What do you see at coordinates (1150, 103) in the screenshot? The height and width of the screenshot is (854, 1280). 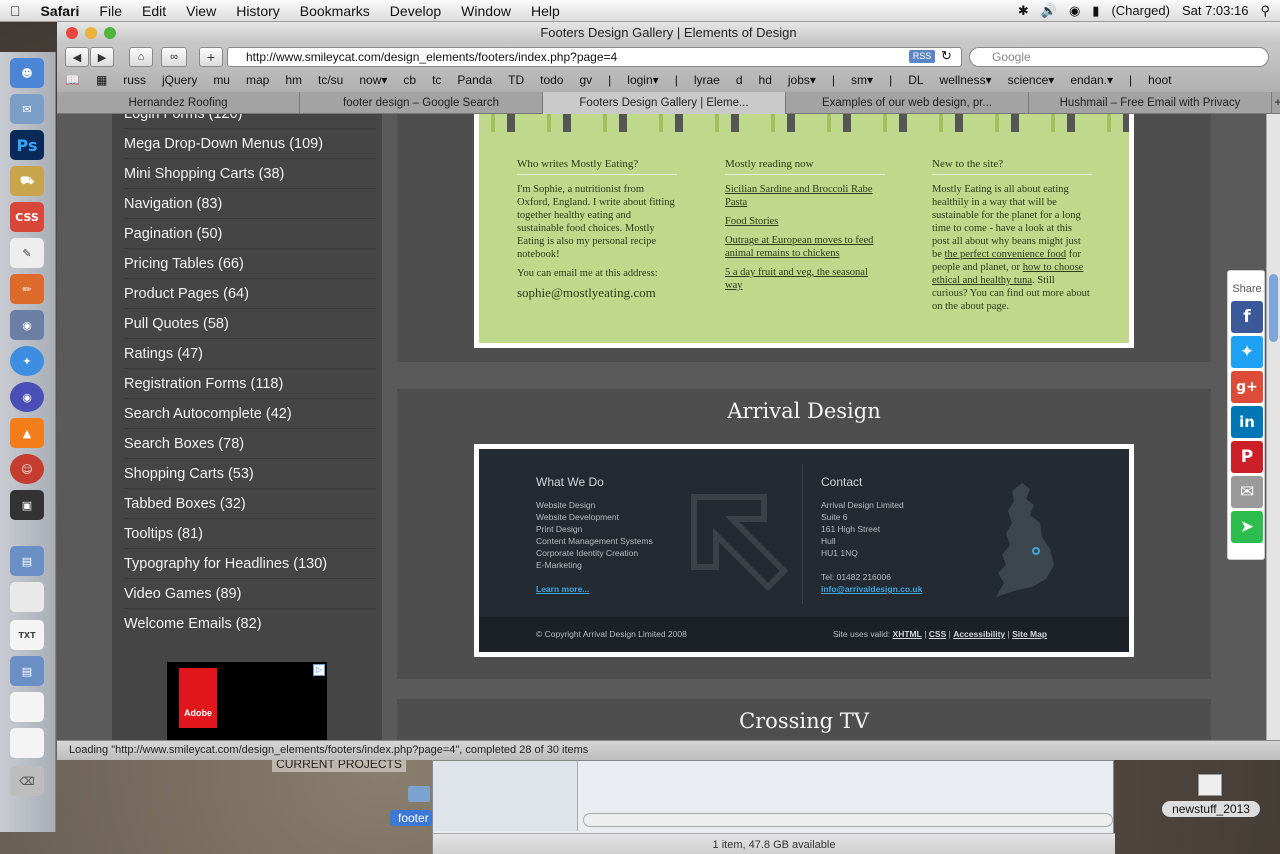 I see `tab-hushmail: Hushmail – Free Email with Privacy` at bounding box center [1150, 103].